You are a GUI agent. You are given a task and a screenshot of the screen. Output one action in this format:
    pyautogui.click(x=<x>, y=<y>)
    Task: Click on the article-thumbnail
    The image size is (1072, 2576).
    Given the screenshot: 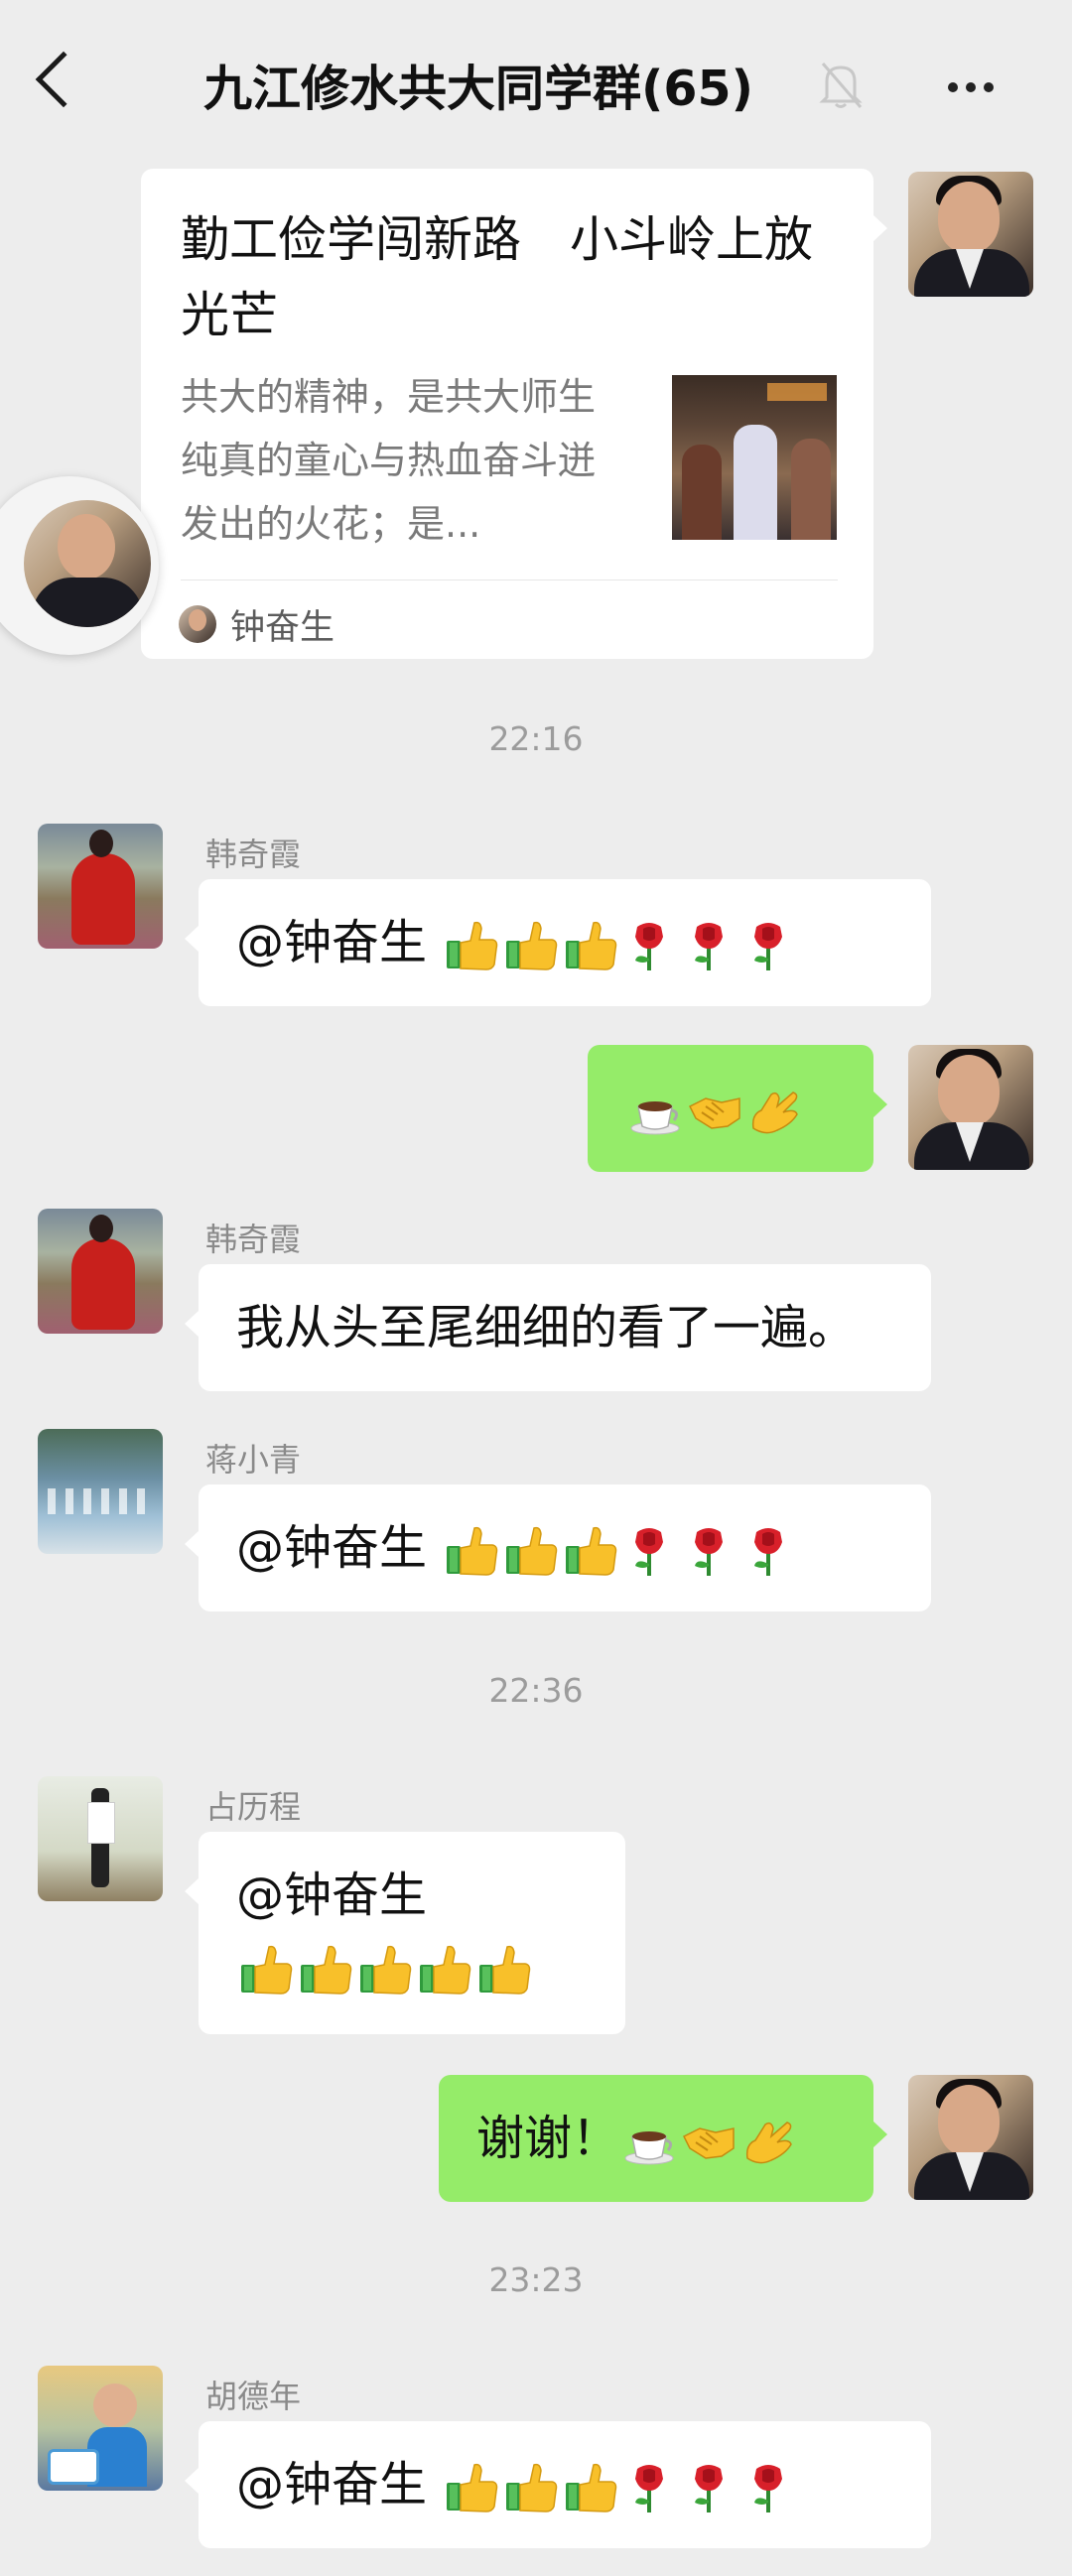 What is the action you would take?
    pyautogui.click(x=754, y=458)
    